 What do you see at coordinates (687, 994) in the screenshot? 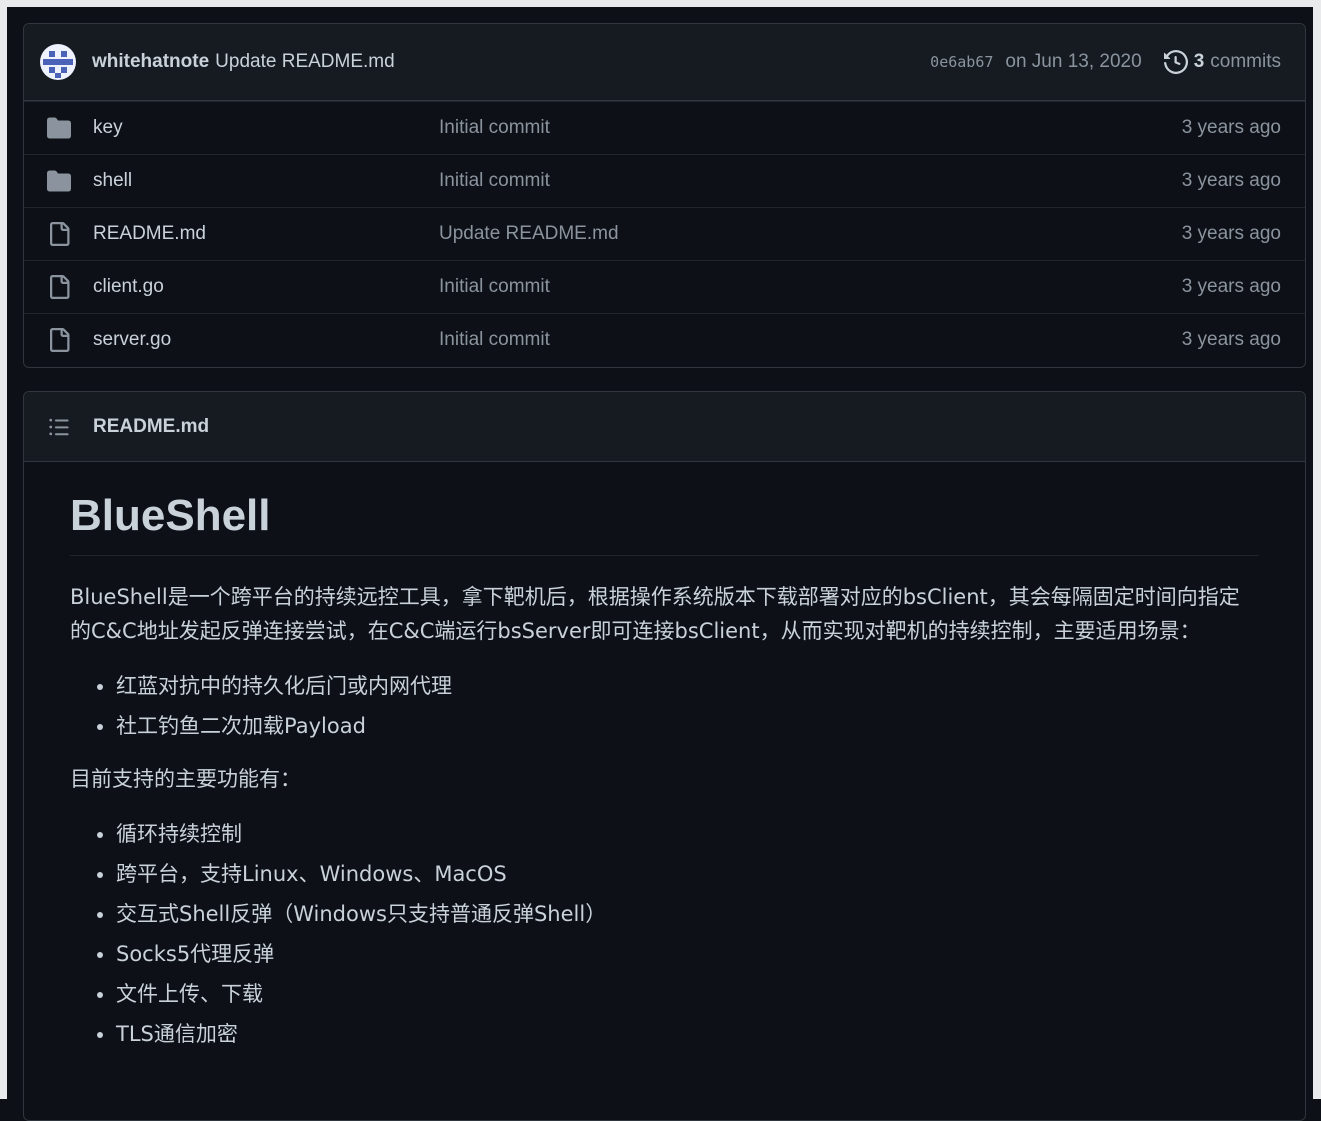
I see `list-item: 文件上传、下载` at bounding box center [687, 994].